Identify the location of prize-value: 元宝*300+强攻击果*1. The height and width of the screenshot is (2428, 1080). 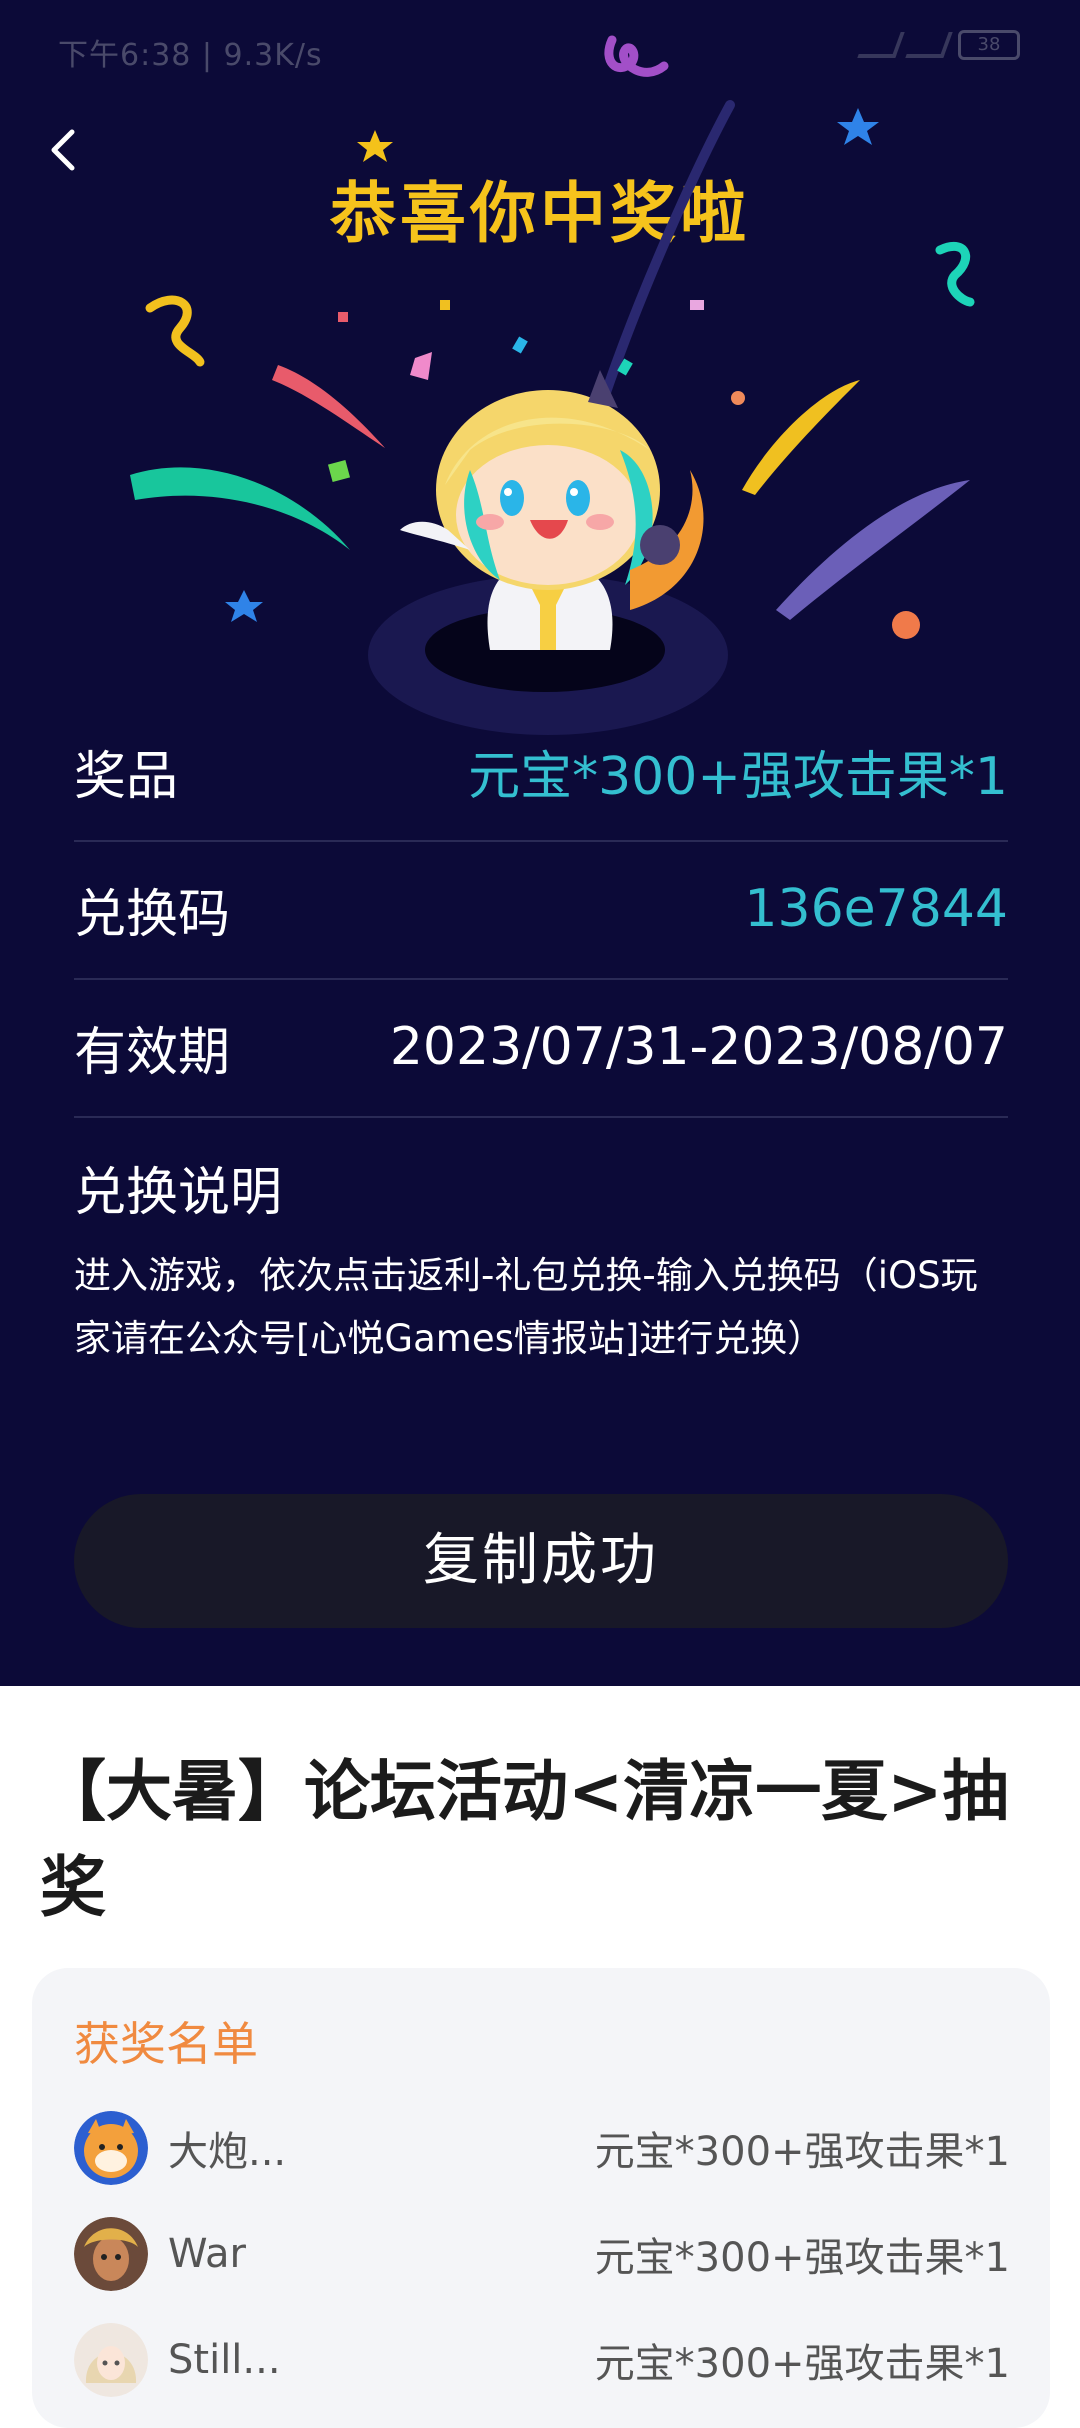
(738, 776).